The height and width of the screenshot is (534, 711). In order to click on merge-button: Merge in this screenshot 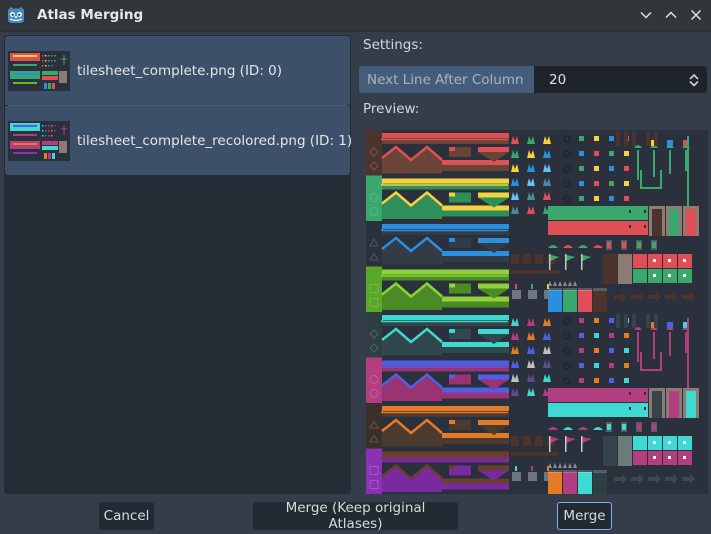, I will do `click(584, 516)`.